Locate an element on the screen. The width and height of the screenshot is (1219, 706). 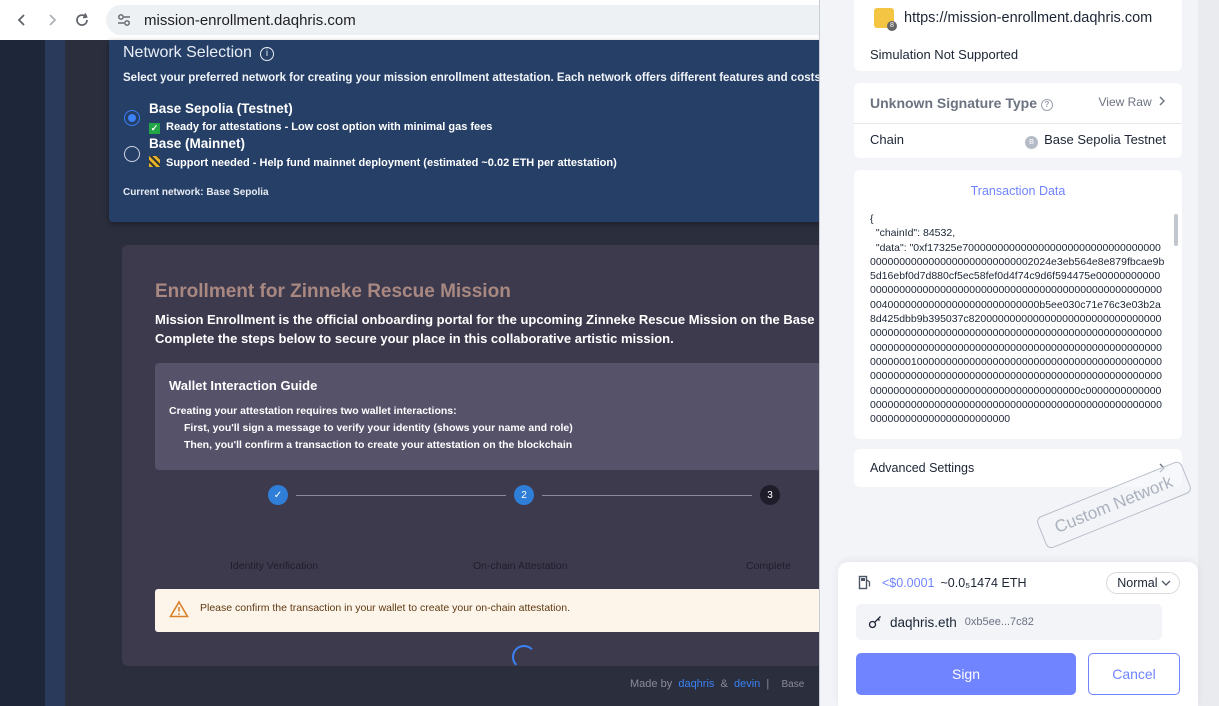
step-2-marker: 2 is located at coordinates (524, 495).